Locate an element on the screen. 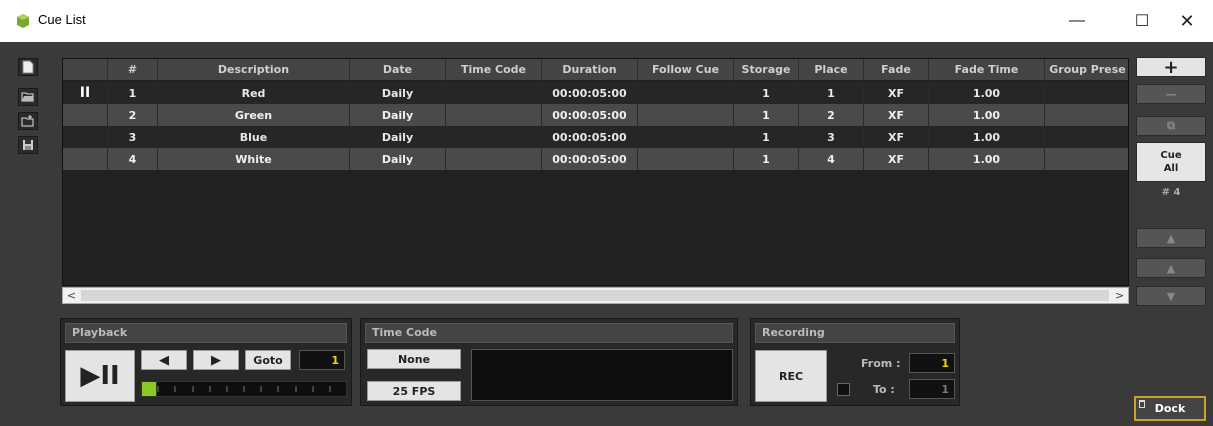  column-header-group-preset: Group Prese is located at coordinates (1086, 69).